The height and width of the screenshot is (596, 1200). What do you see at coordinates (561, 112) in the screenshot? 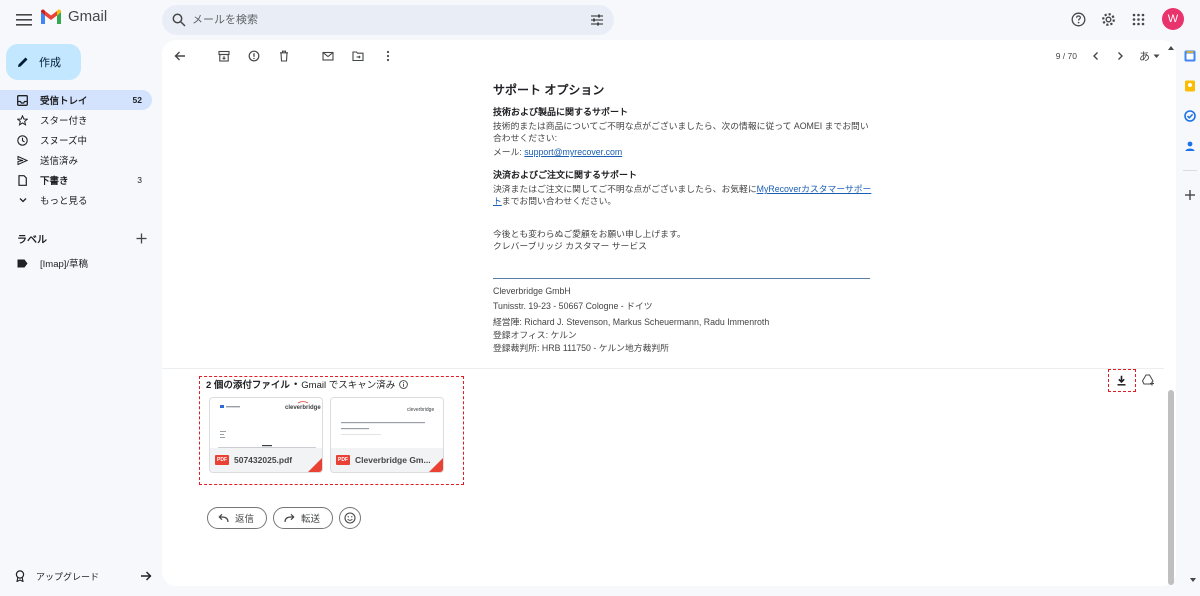
I see `tech-heading: 技術および製品に関するサポート` at bounding box center [561, 112].